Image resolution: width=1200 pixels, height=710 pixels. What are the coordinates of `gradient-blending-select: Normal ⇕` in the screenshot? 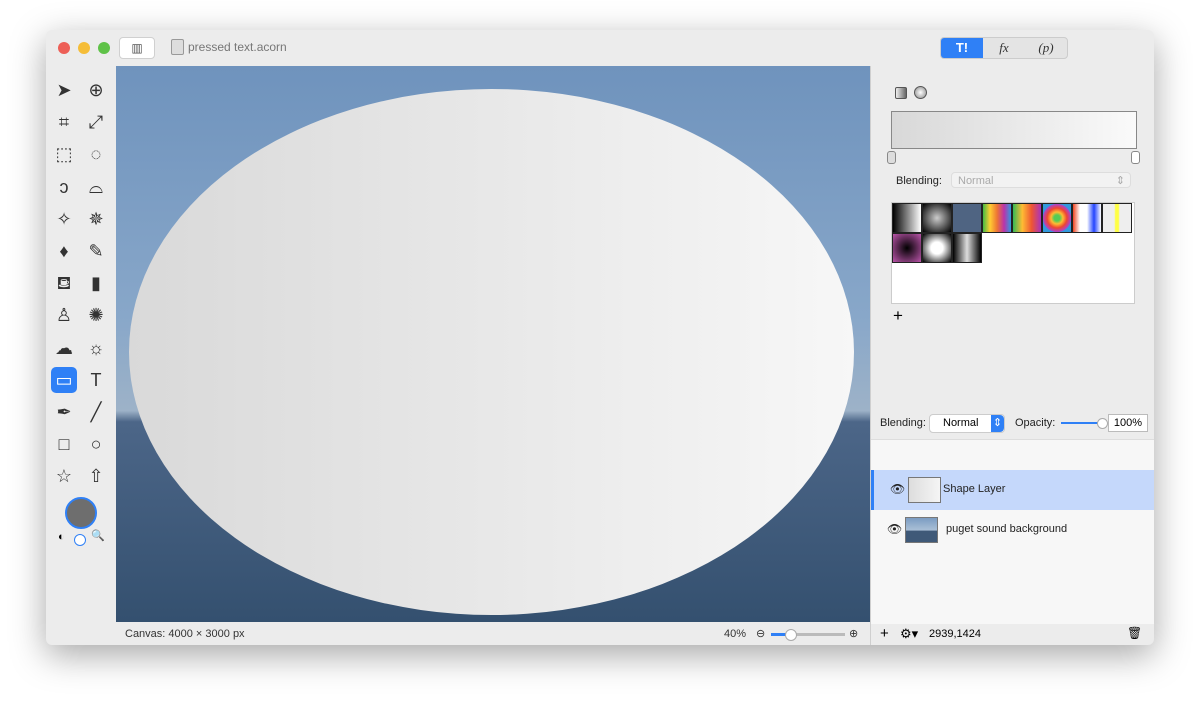 It's located at (1041, 180).